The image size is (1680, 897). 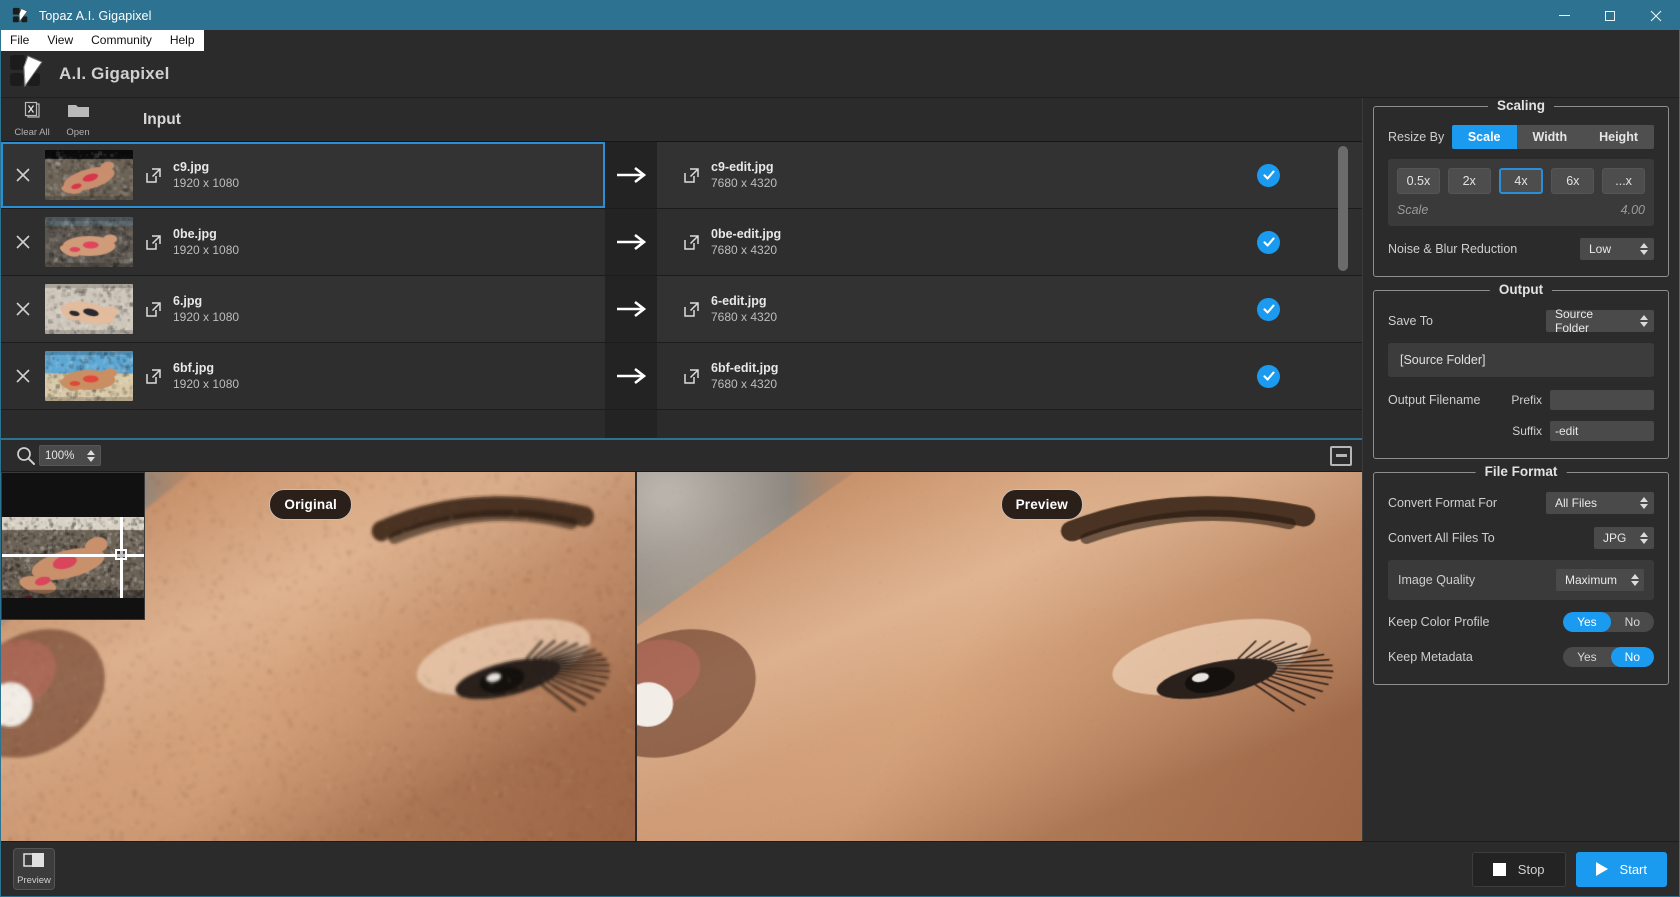 I want to click on scale-preset-custom: ...x, so click(x=1623, y=181).